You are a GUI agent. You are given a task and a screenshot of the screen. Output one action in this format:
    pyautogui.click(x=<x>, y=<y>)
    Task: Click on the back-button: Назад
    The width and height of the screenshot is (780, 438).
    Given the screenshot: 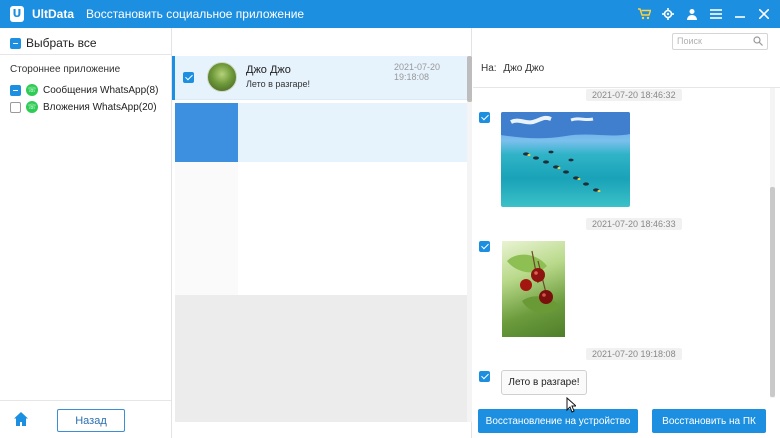 What is the action you would take?
    pyautogui.click(x=91, y=420)
    